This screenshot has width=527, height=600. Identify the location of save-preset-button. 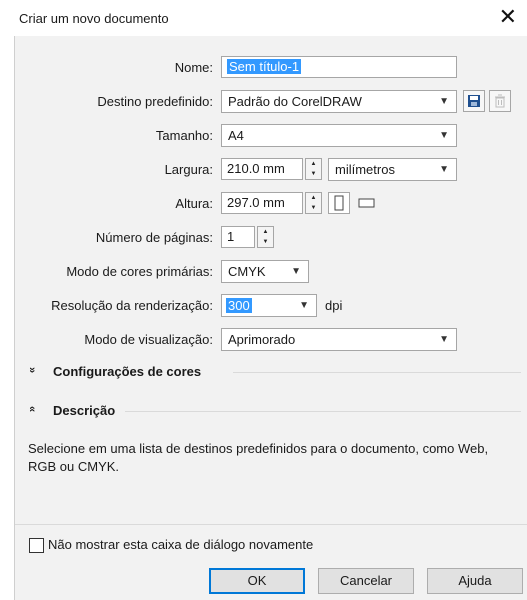
(474, 101).